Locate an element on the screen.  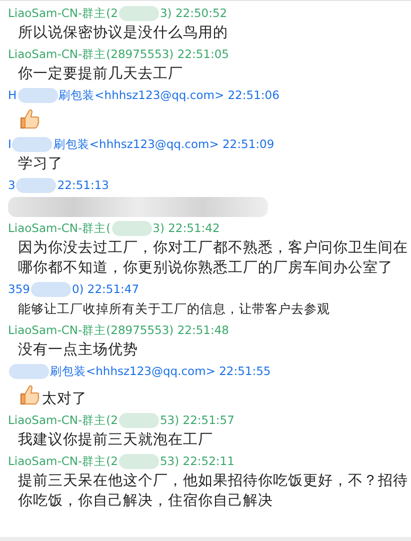
sender-name: H is located at coordinates (12, 95).